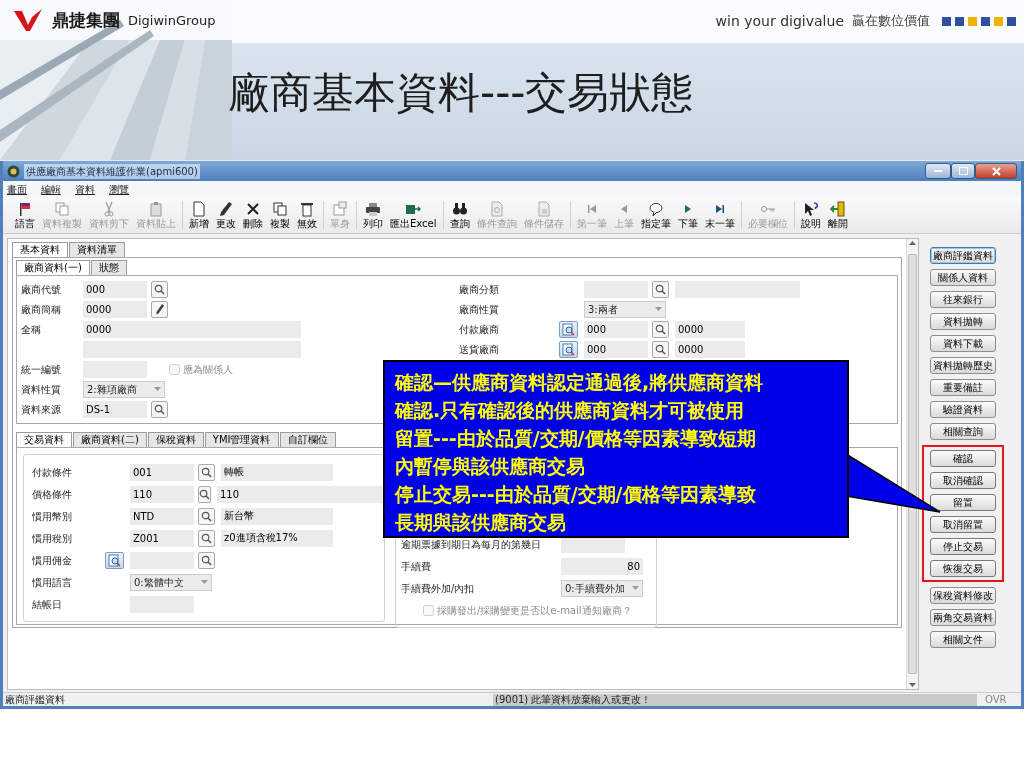 The width and height of the screenshot is (1024, 768). I want to click on side-button: 資料下載, so click(963, 343).